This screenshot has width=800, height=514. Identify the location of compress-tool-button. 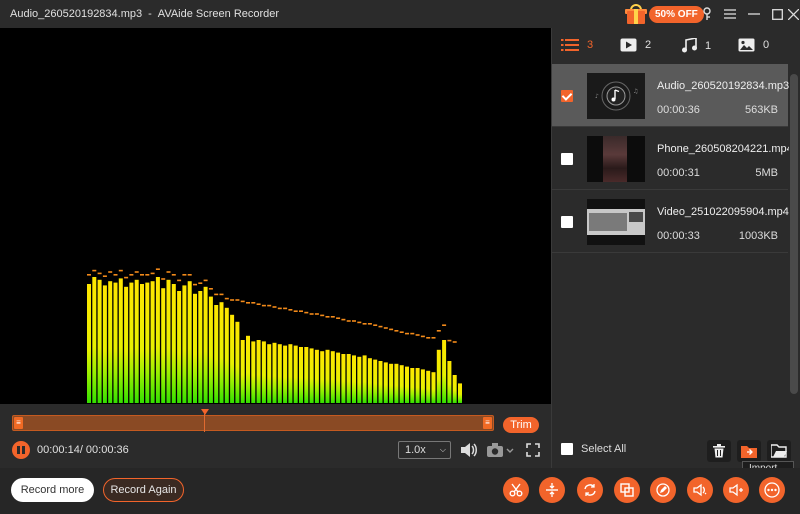
(552, 490).